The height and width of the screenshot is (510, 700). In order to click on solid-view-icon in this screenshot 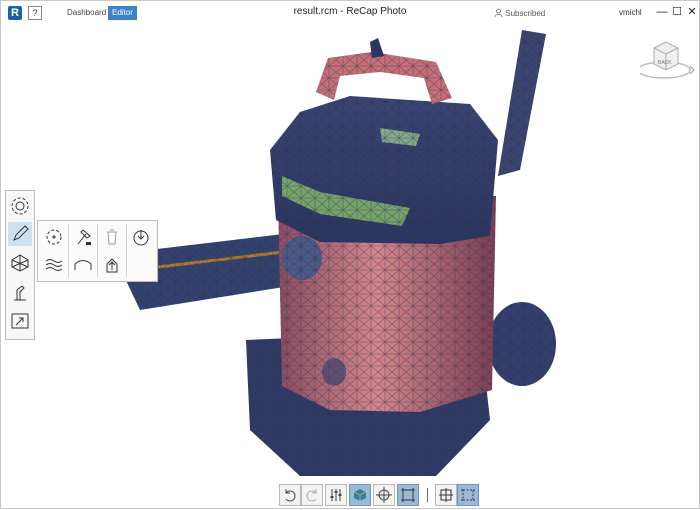, I will do `click(360, 495)`.